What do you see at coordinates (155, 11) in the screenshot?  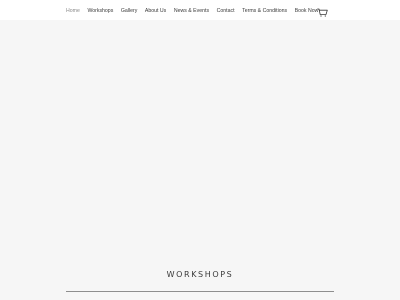 I see `nav-item-about-us: About Us` at bounding box center [155, 11].